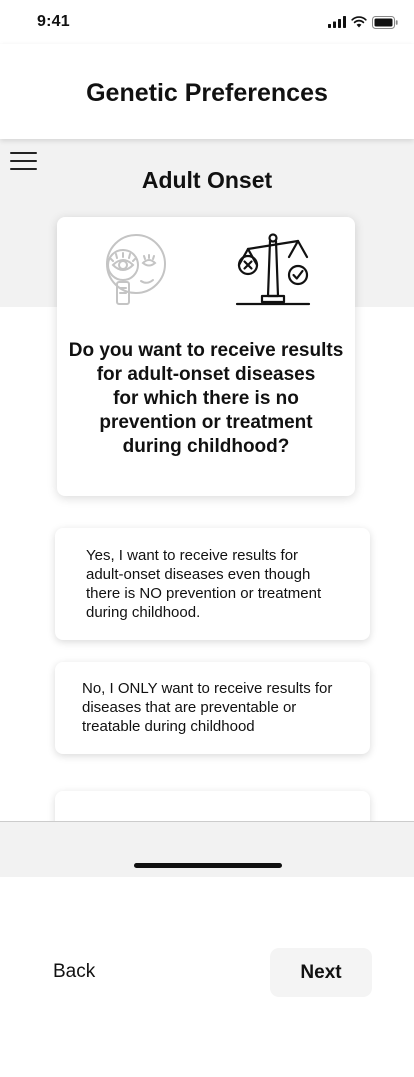 Image resolution: width=414 pixels, height=1077 pixels. I want to click on eye-magnifier-icon, so click(136, 269).